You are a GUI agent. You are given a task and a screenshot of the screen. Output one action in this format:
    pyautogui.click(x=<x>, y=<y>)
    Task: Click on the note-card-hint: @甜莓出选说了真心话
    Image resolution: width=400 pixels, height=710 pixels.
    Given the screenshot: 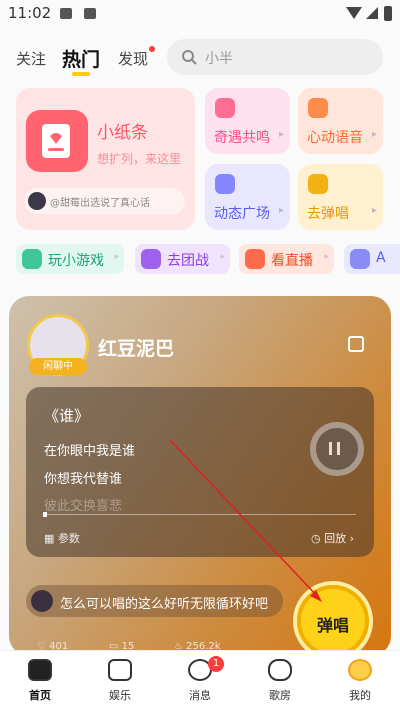 What is the action you would take?
    pyautogui.click(x=104, y=201)
    